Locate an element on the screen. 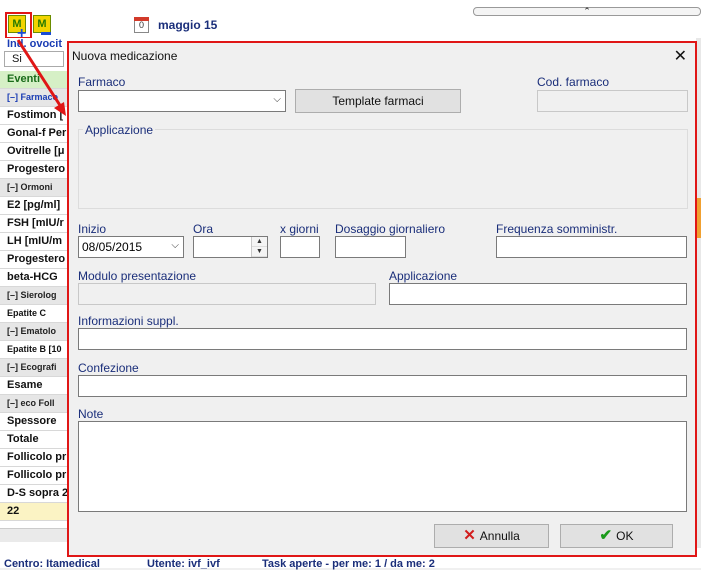  frequenza-label: Frequenza somministr. is located at coordinates (557, 229).